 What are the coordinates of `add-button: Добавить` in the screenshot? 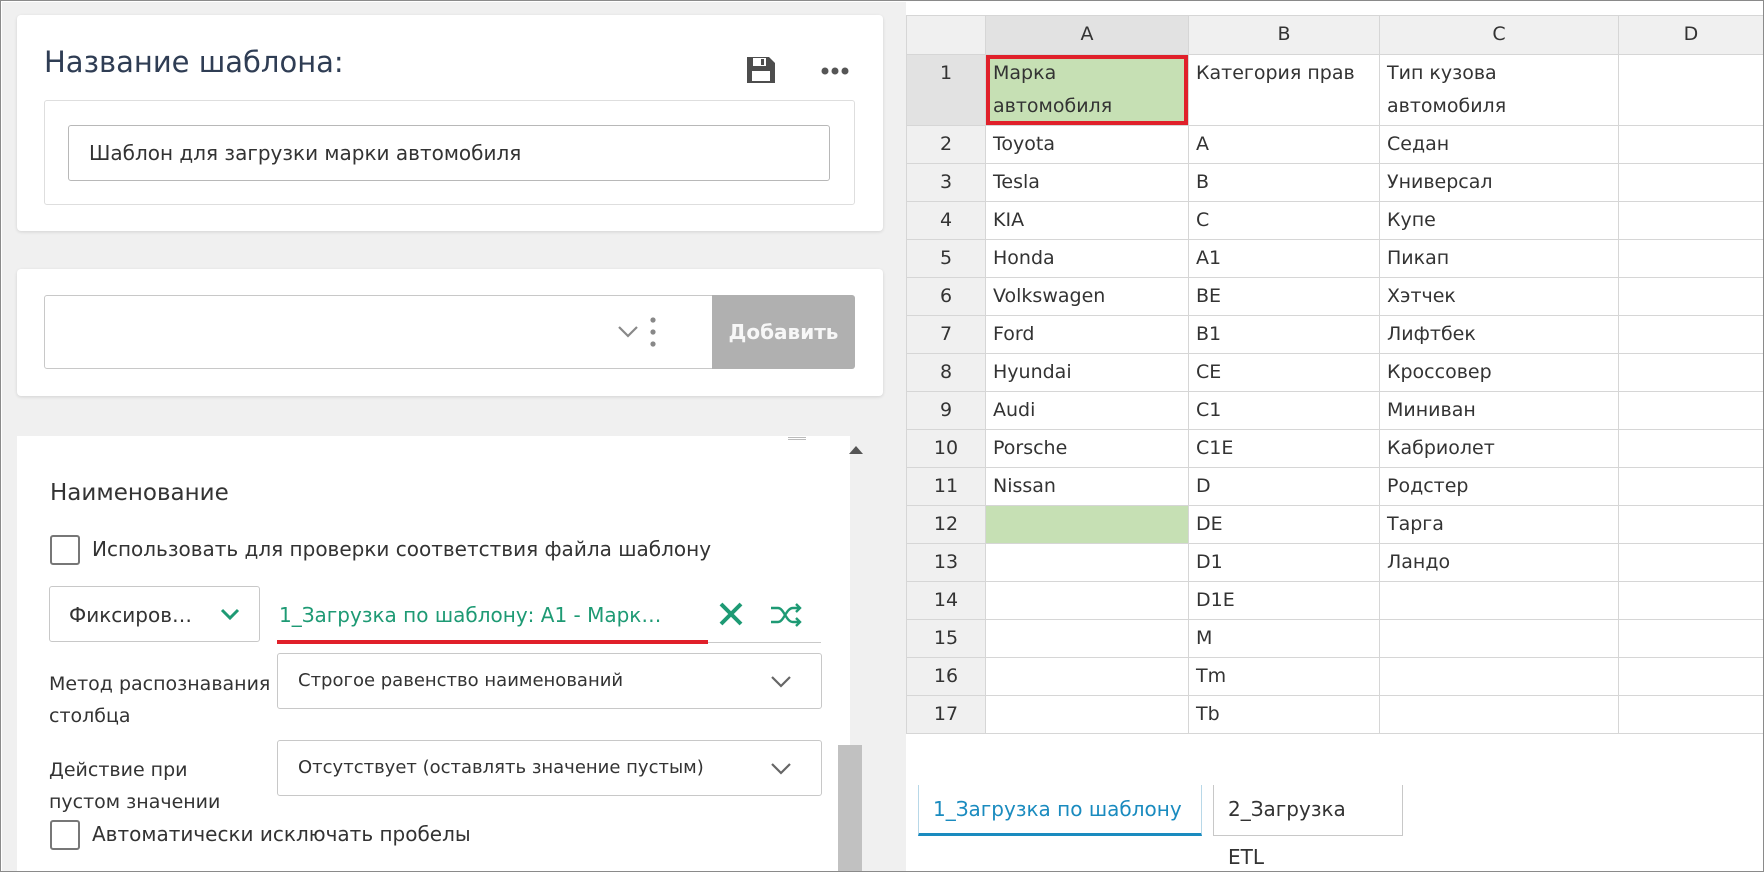 It's located at (783, 332).